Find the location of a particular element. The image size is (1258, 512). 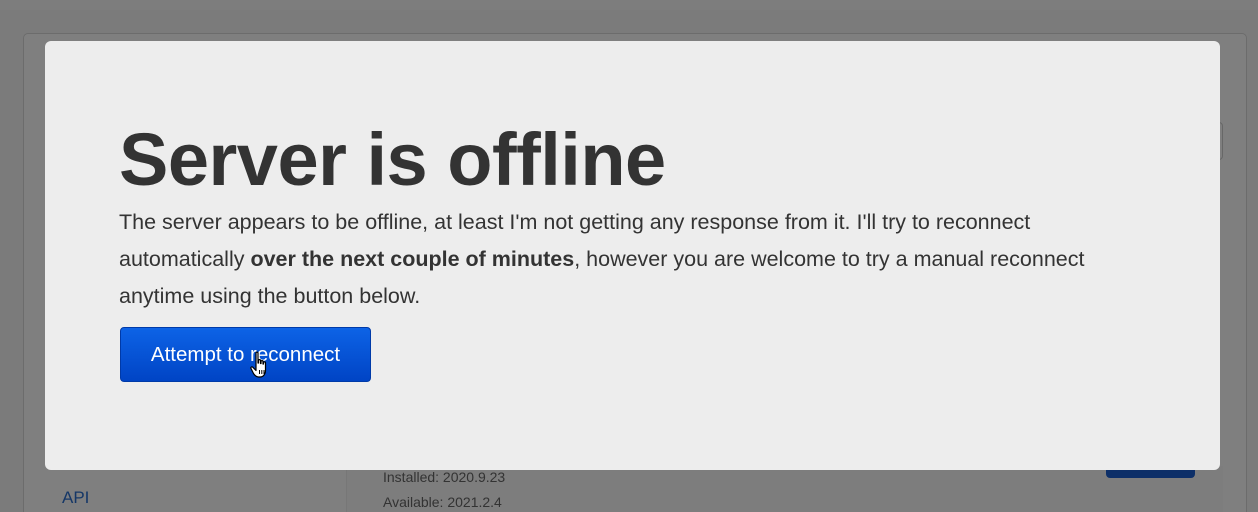

modal-title: Server is offline is located at coordinates (392, 159).